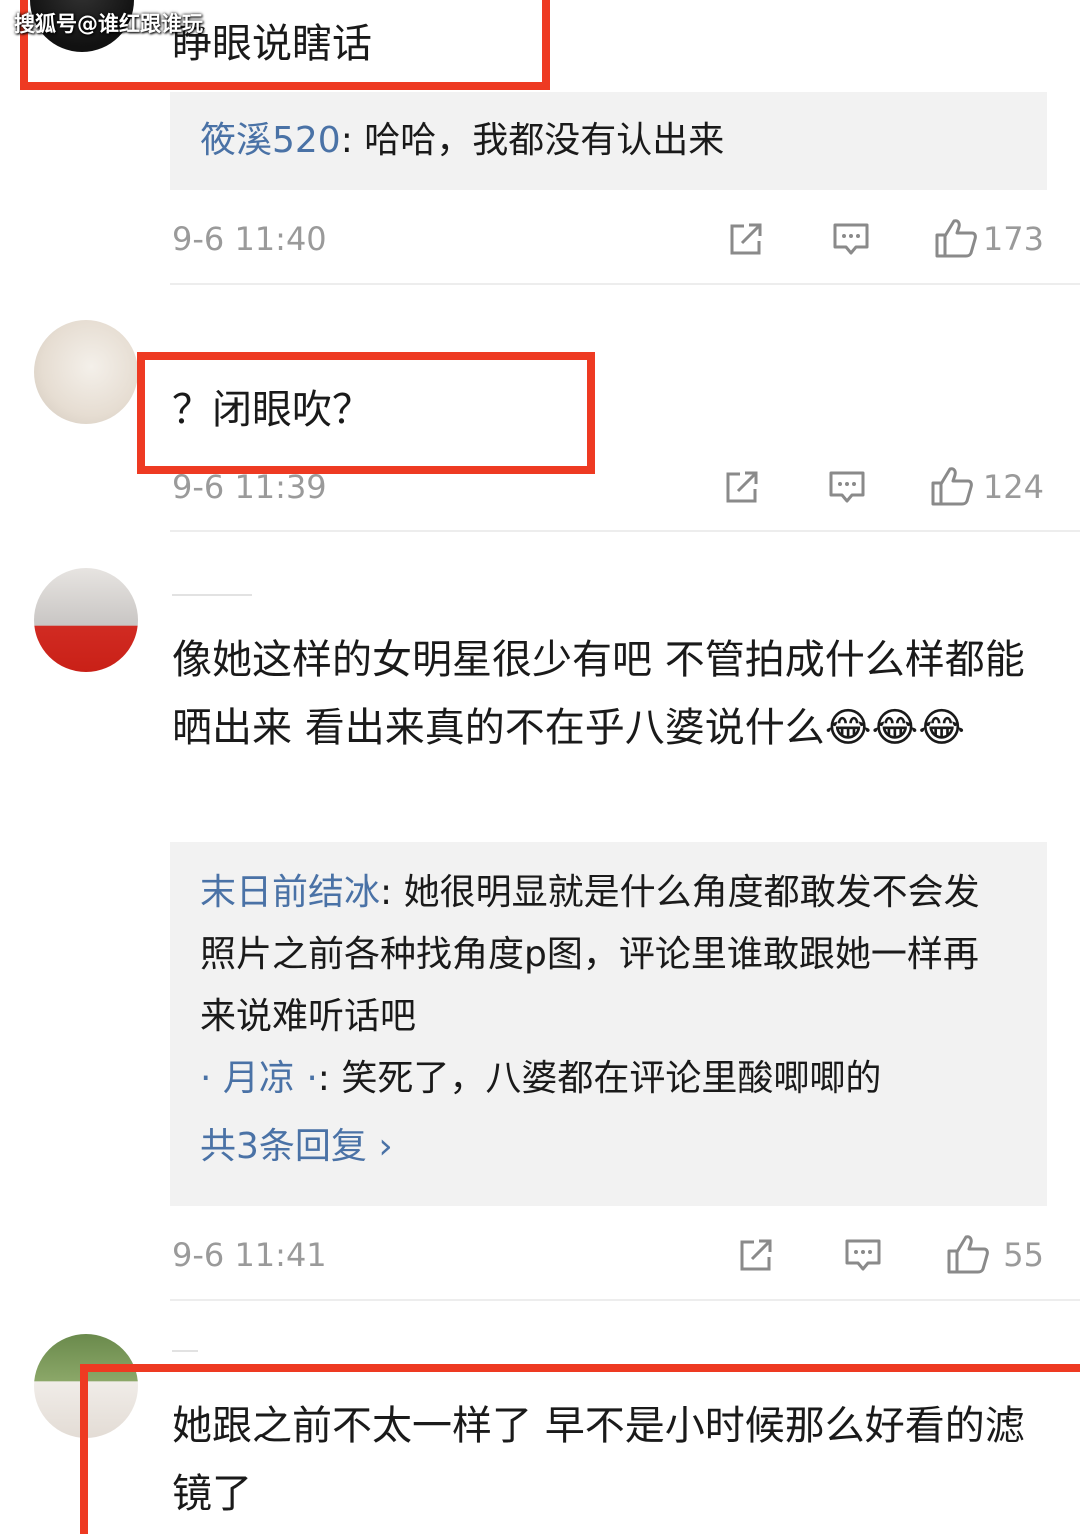 This screenshot has height=1534, width=1080. I want to click on comment-time: 9-6 11:41, so click(249, 1255).